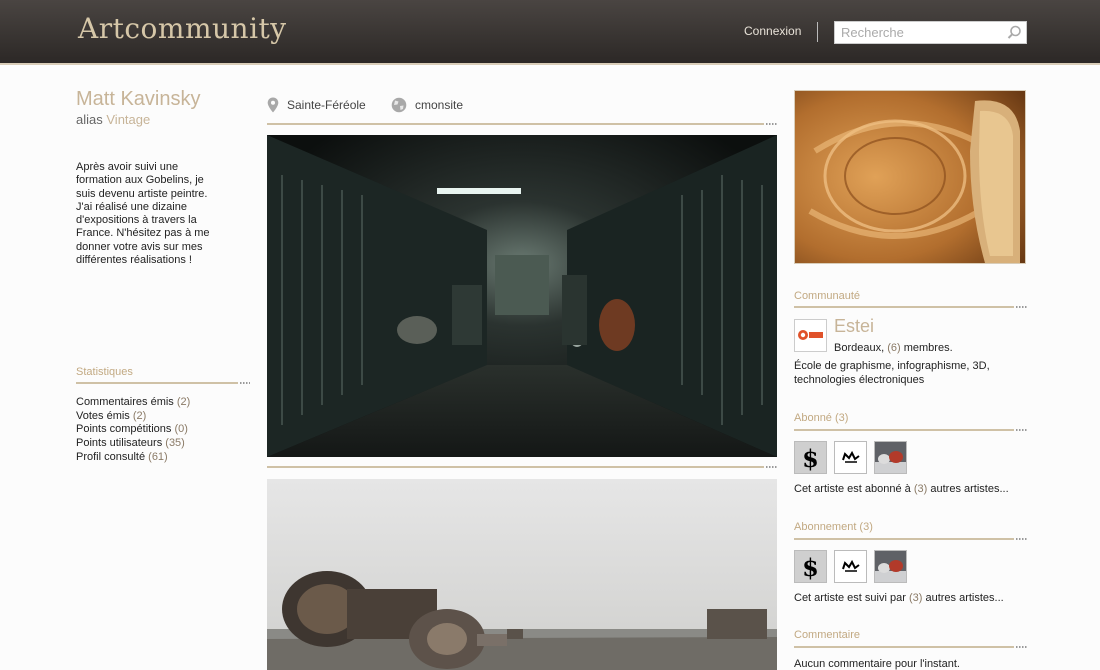 This screenshot has width=1100, height=670. Describe the element at coordinates (130, 443) in the screenshot. I see `stat-item: Points utilisateurs (35)` at that location.